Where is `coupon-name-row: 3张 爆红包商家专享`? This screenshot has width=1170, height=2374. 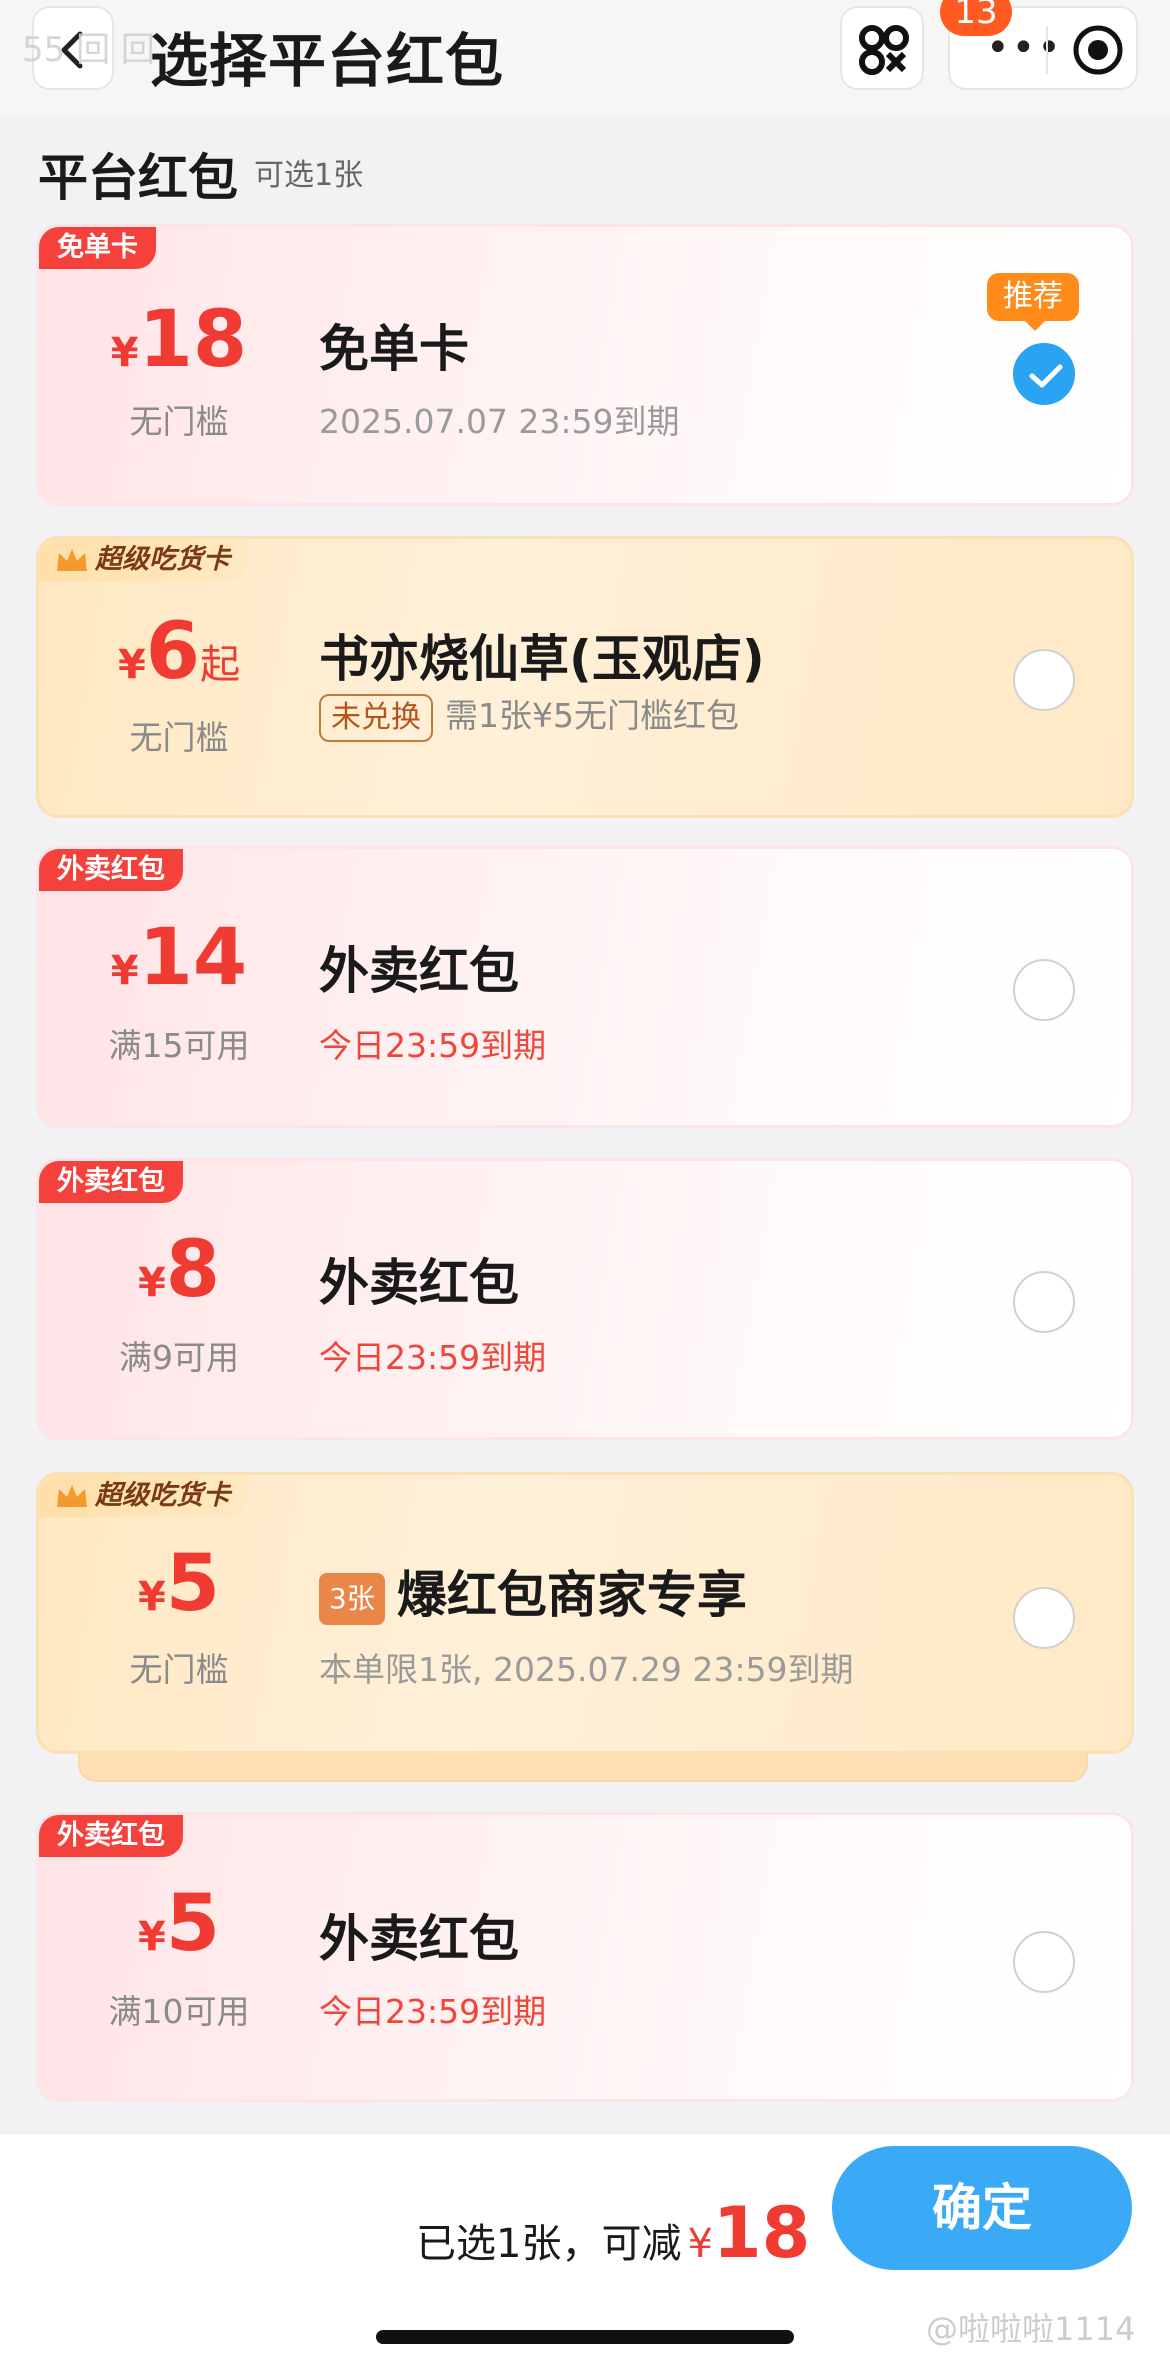
coupon-name-row: 3张 爆红包商家专享 is located at coordinates (533, 1591).